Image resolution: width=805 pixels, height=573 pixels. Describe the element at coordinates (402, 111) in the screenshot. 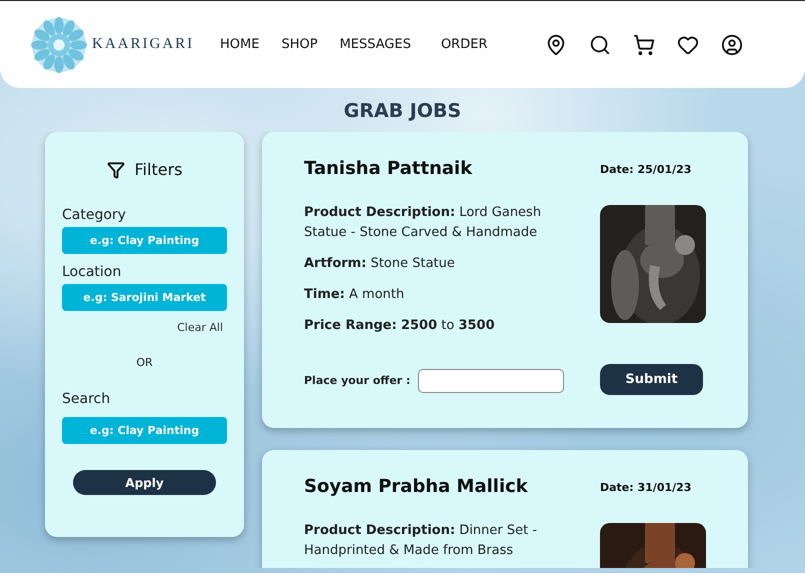

I see `page-title: GRAB JOBS` at that location.